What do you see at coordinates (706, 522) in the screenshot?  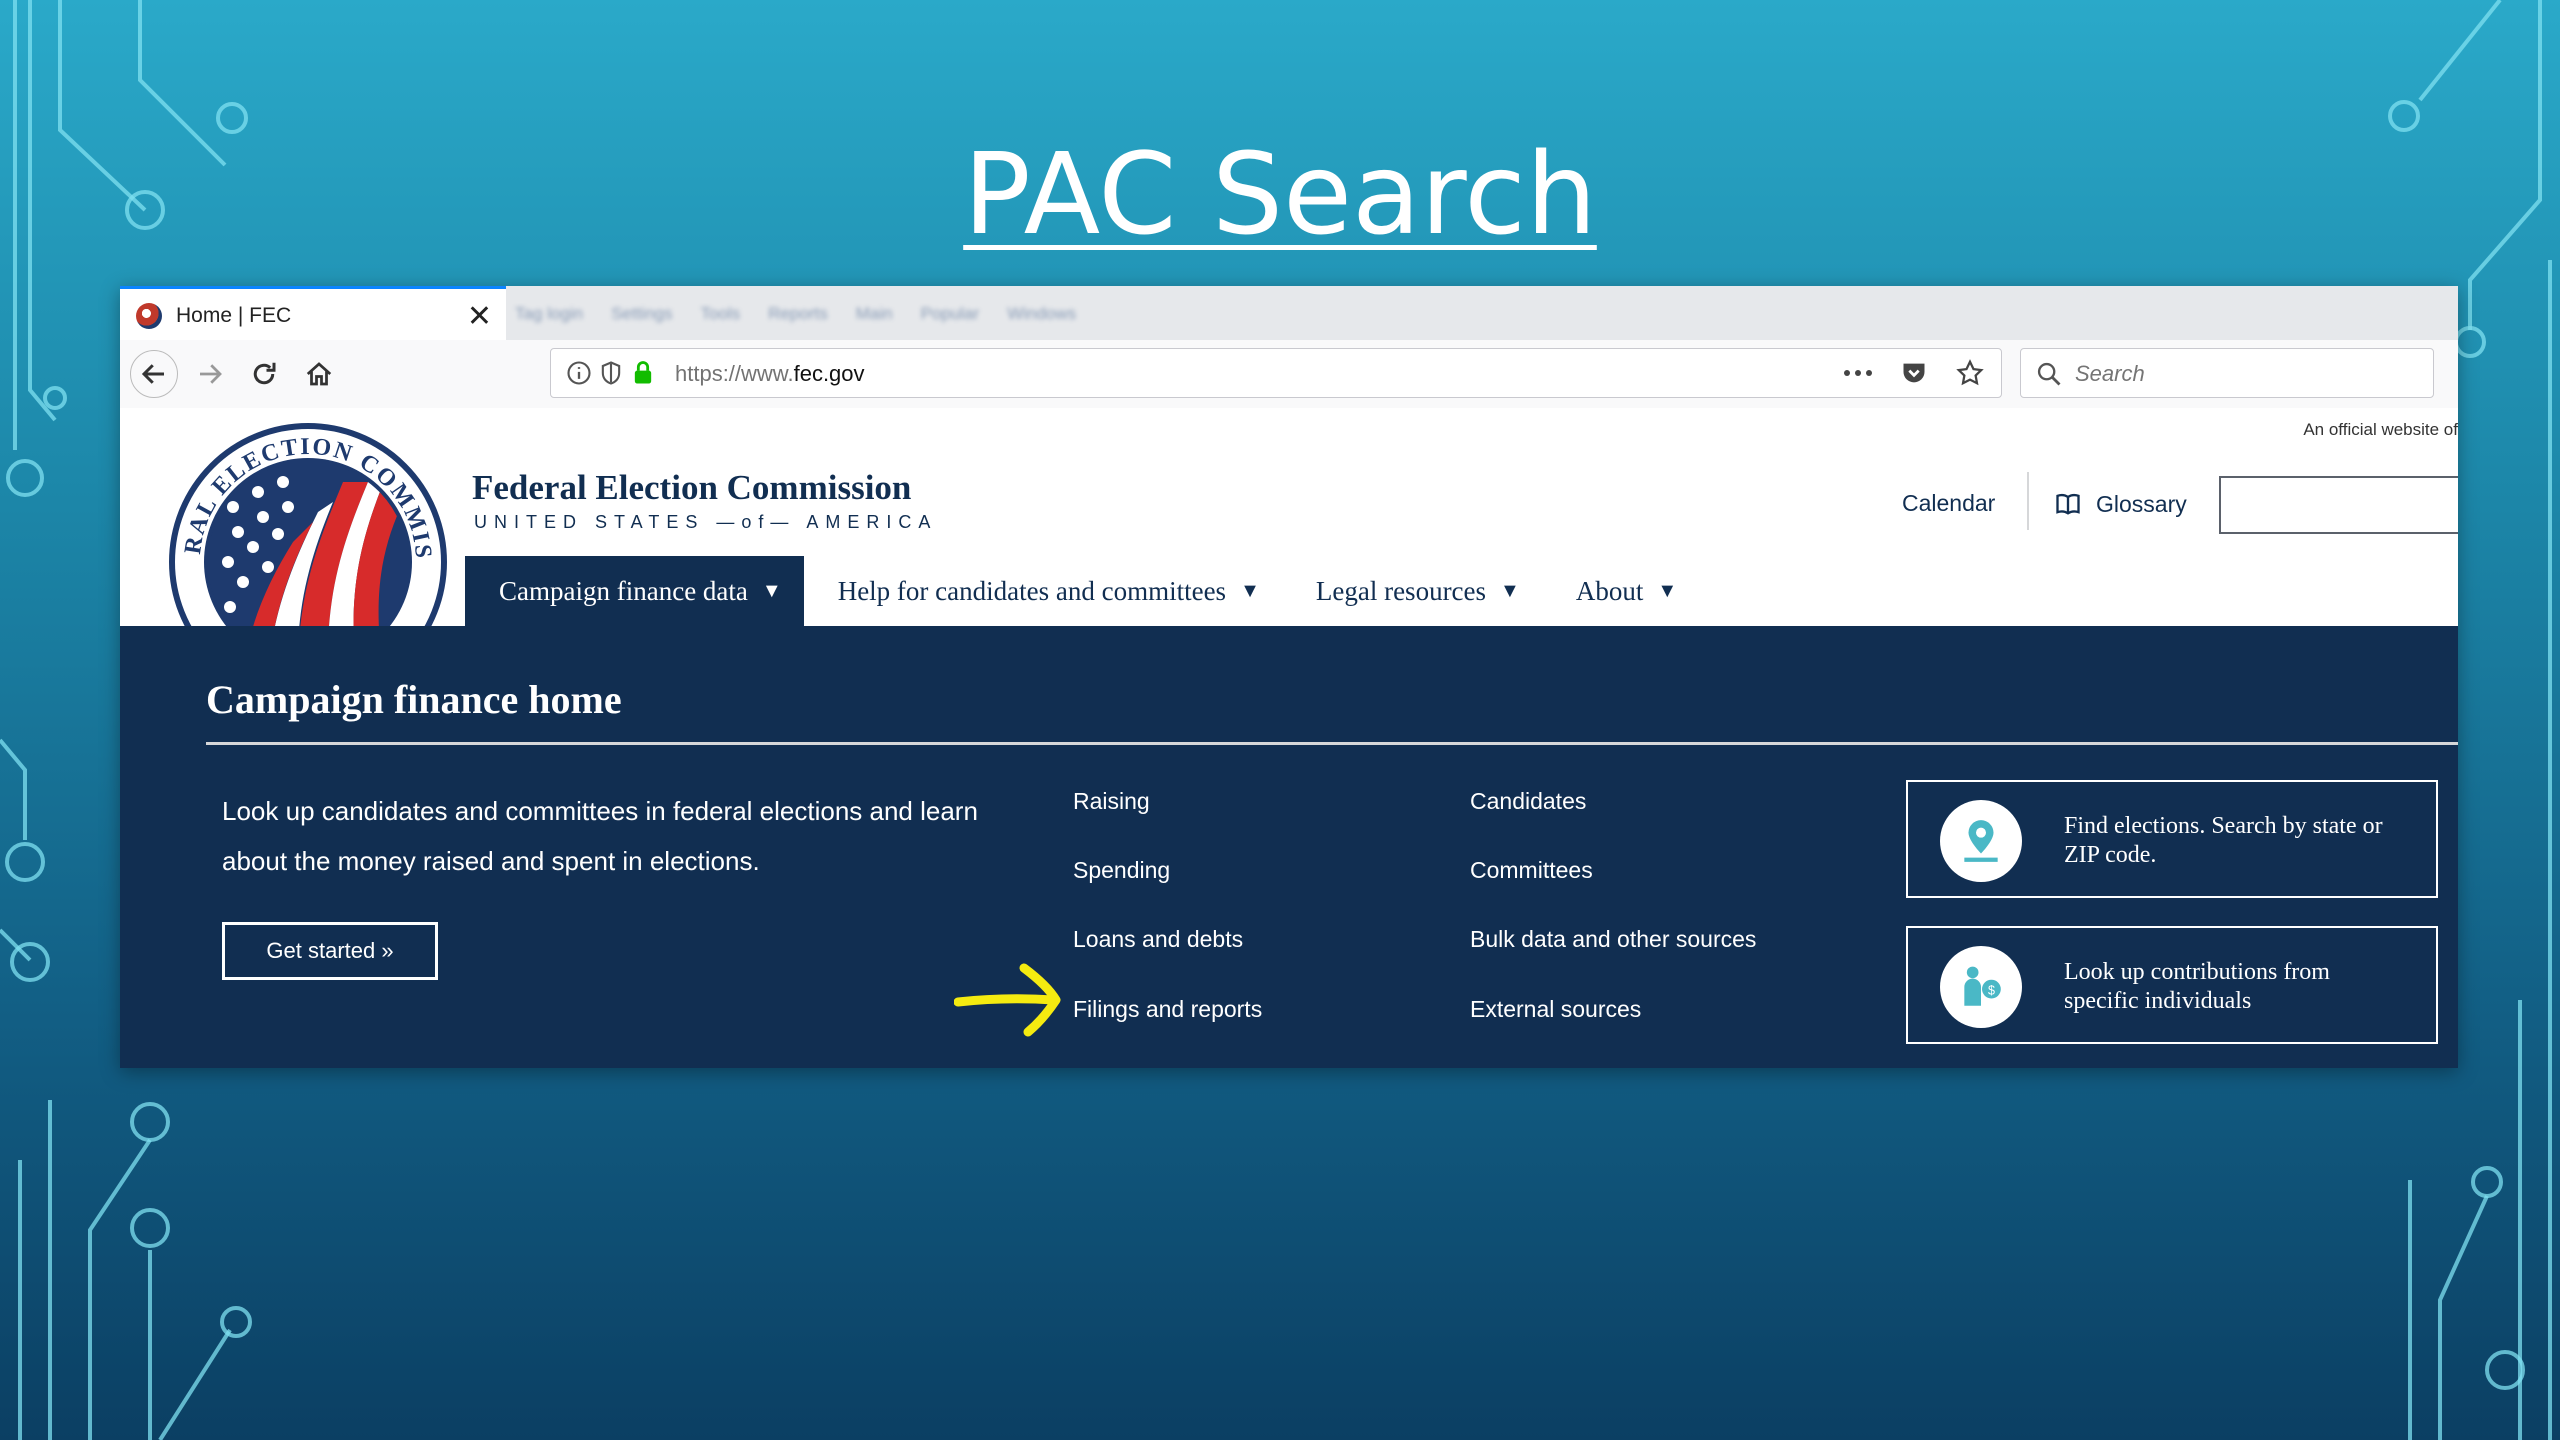 I see `site-subtitle: UNITED STATES —of— AMERICA` at bounding box center [706, 522].